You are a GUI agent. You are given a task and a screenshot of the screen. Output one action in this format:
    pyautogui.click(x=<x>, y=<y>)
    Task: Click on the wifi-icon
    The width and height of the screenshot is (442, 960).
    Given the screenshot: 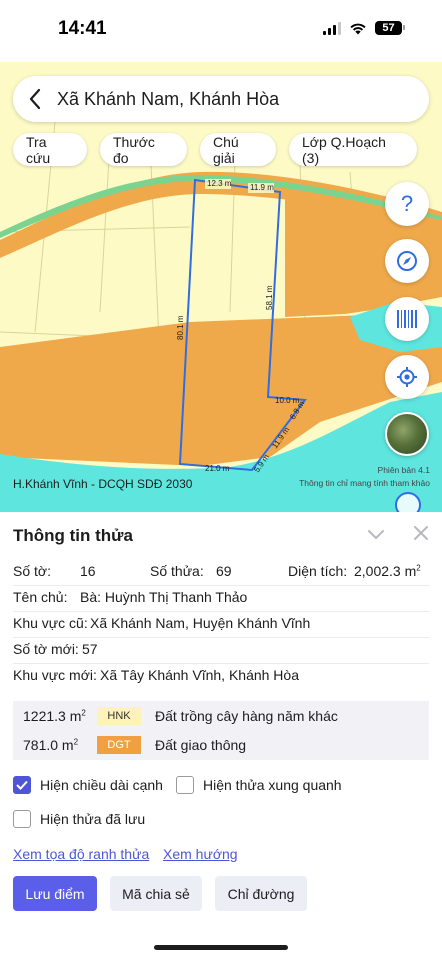 What is the action you would take?
    pyautogui.click(x=358, y=29)
    